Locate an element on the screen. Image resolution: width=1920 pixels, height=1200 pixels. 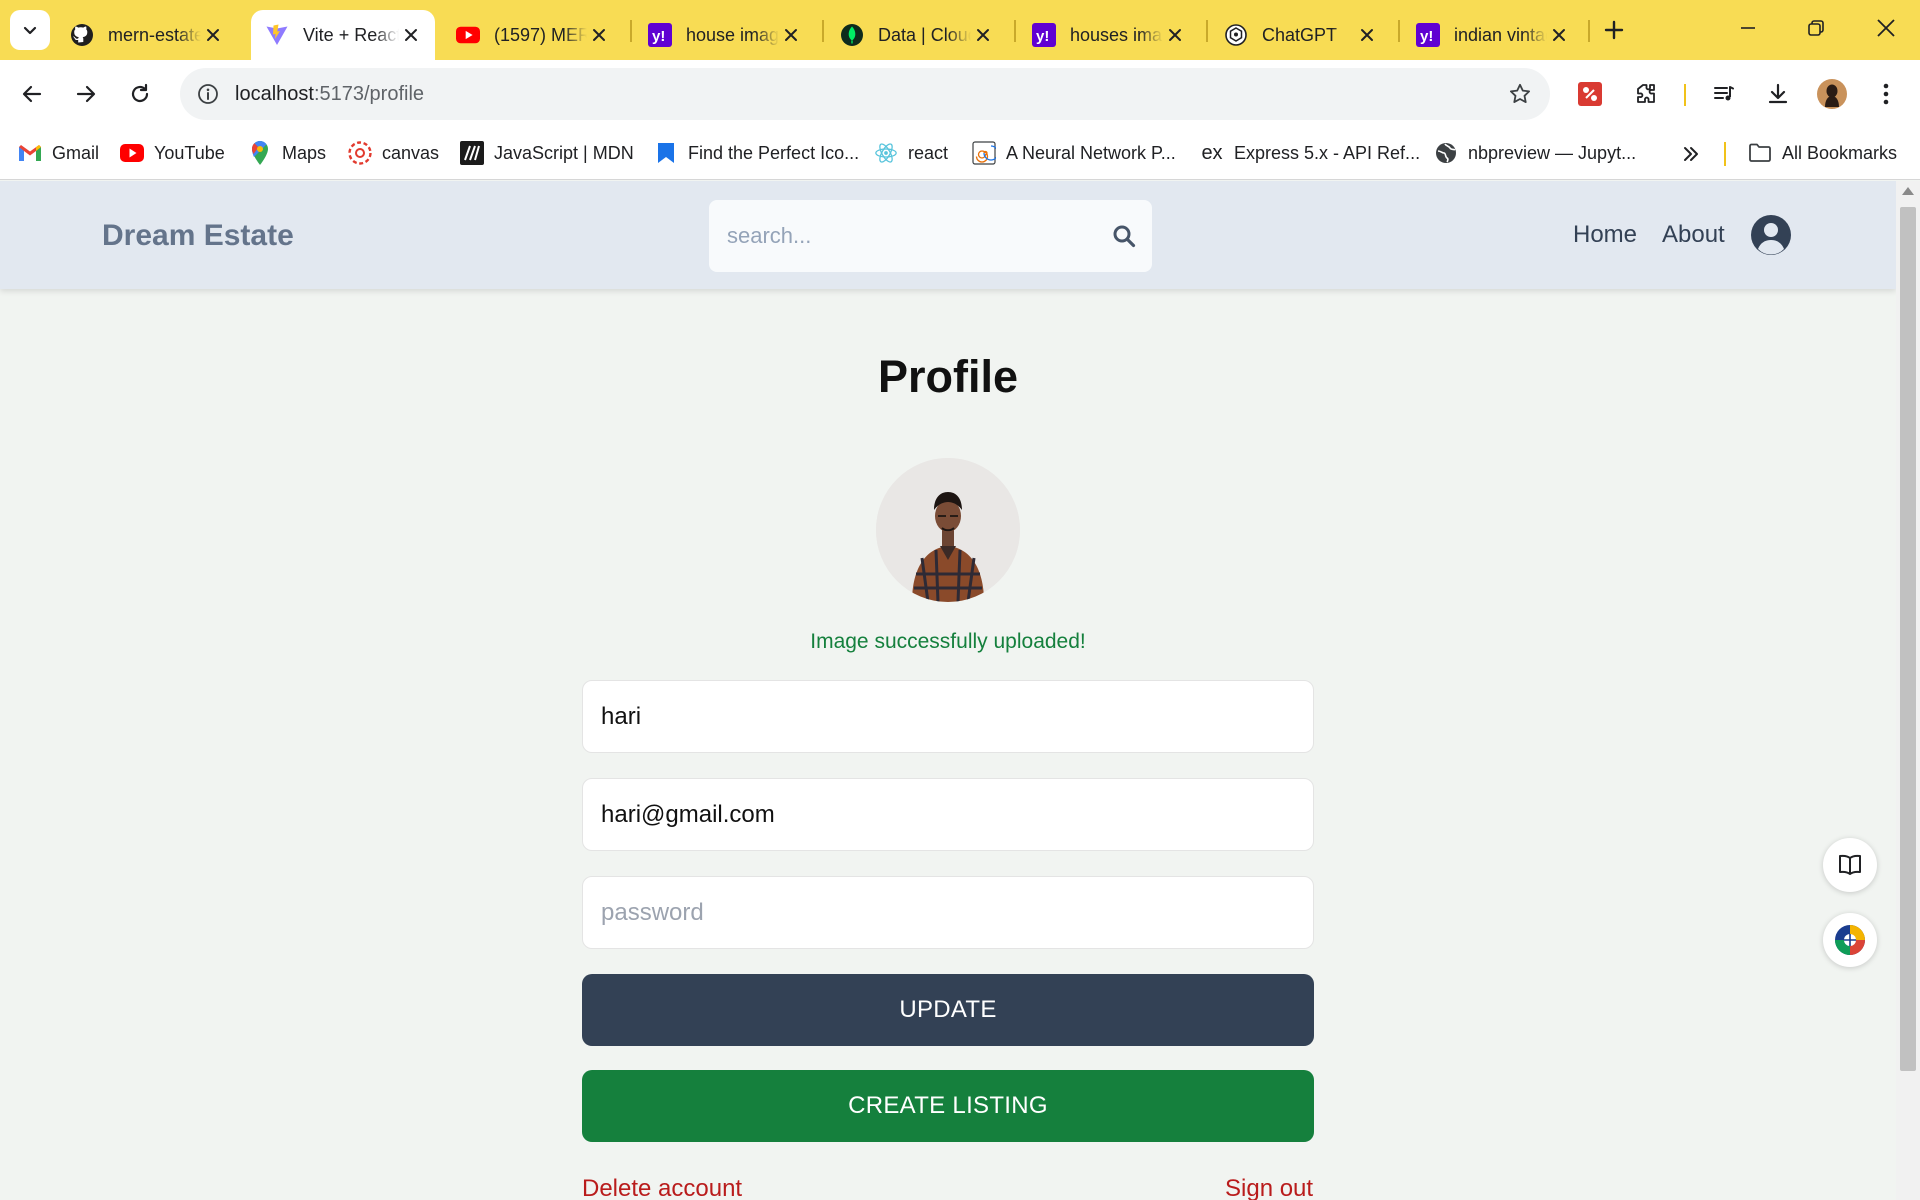
header-avatar is located at coordinates (1771, 235).